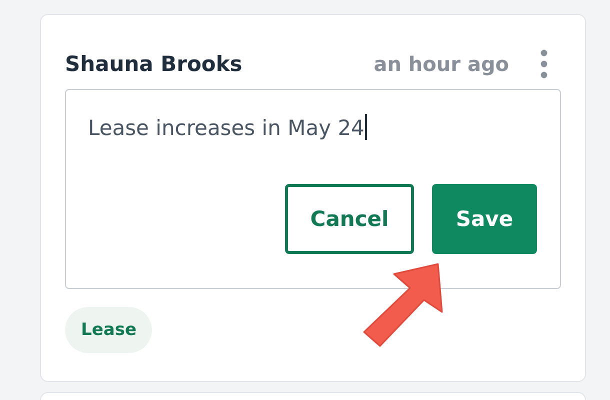 The height and width of the screenshot is (400, 610). I want to click on cancel-button: Cancel, so click(349, 219).